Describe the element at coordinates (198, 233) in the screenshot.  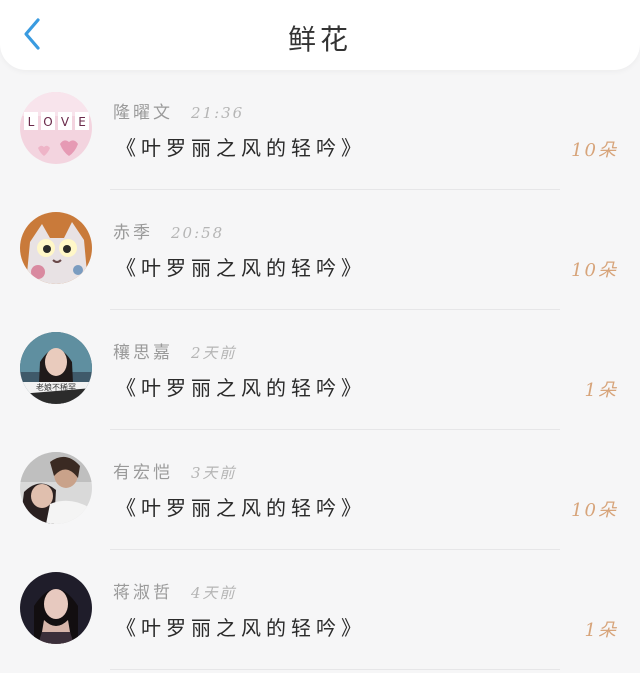
I see `sent-time: 20:58` at that location.